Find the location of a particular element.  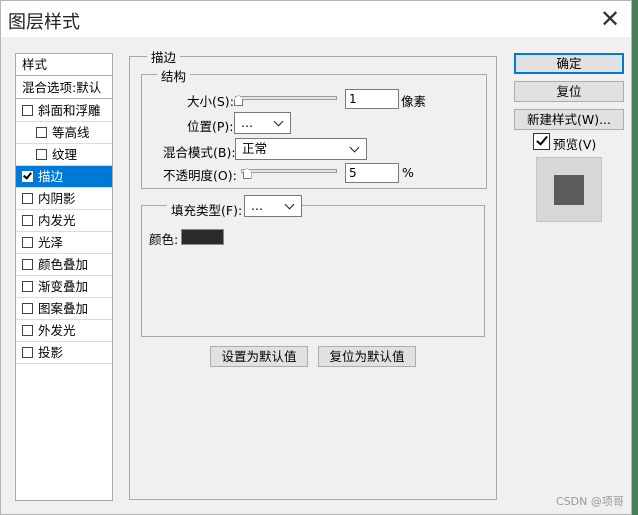

color-label: 颜色: is located at coordinates (164, 239).